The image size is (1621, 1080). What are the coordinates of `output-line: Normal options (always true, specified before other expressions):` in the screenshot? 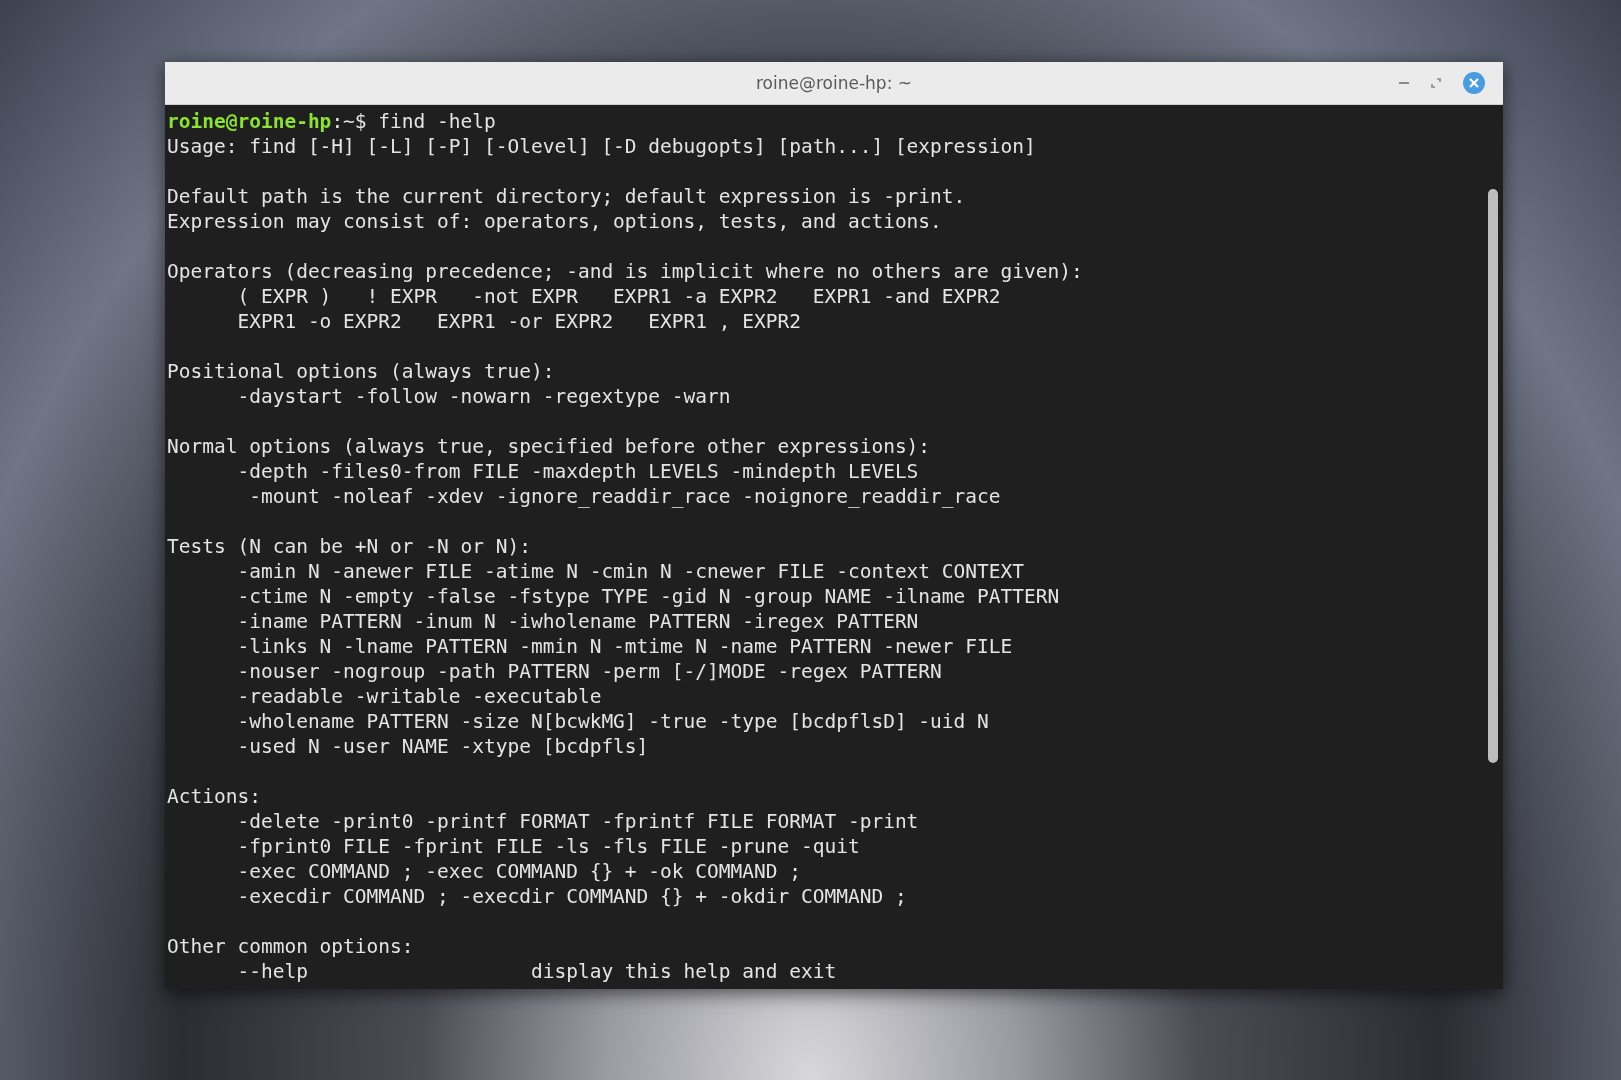 It's located at (549, 446).